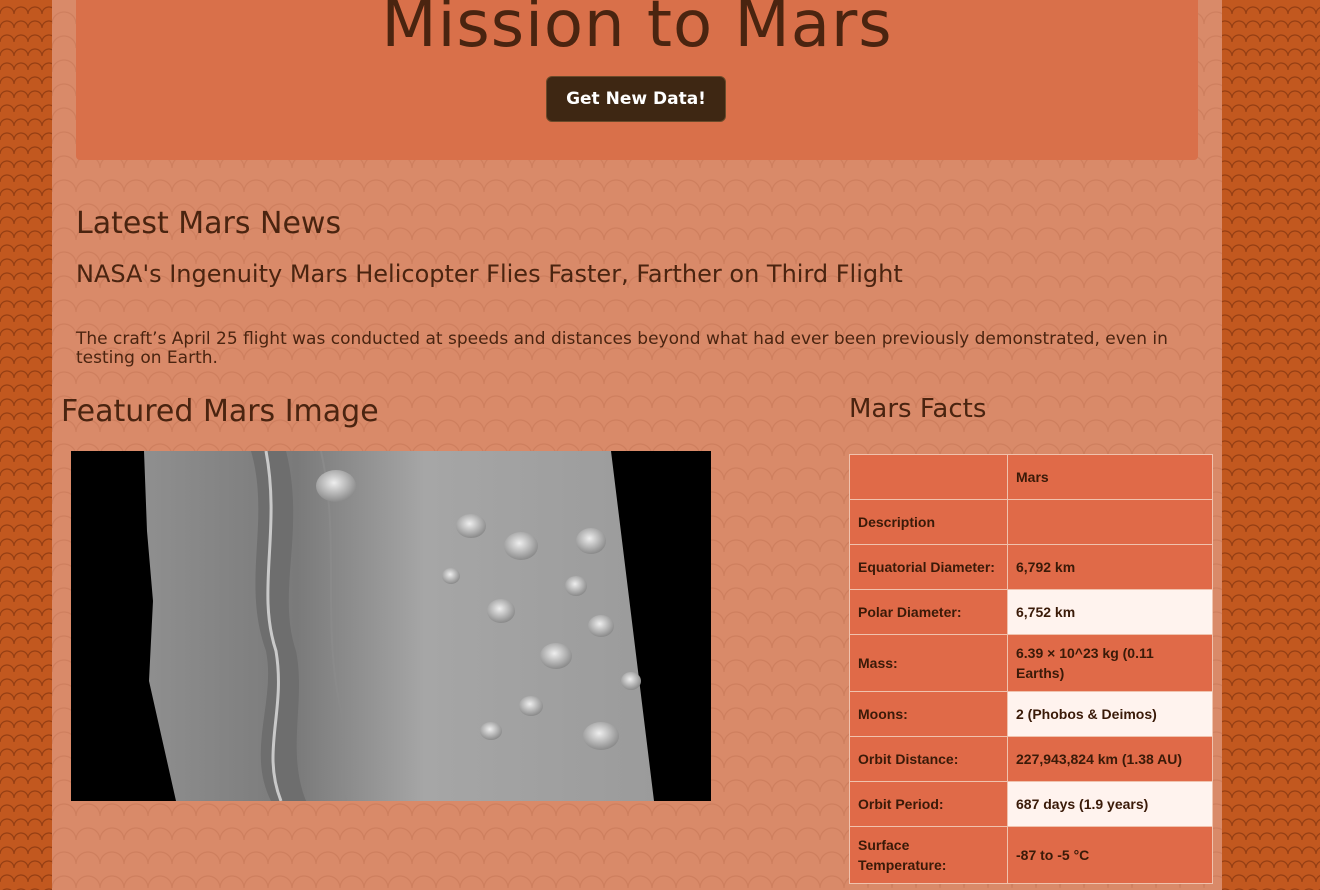 This screenshot has width=1320, height=890. Describe the element at coordinates (1110, 663) in the screenshot. I see `fact-value: 6.39 × 10^23 kg (0.11 Earths)` at that location.